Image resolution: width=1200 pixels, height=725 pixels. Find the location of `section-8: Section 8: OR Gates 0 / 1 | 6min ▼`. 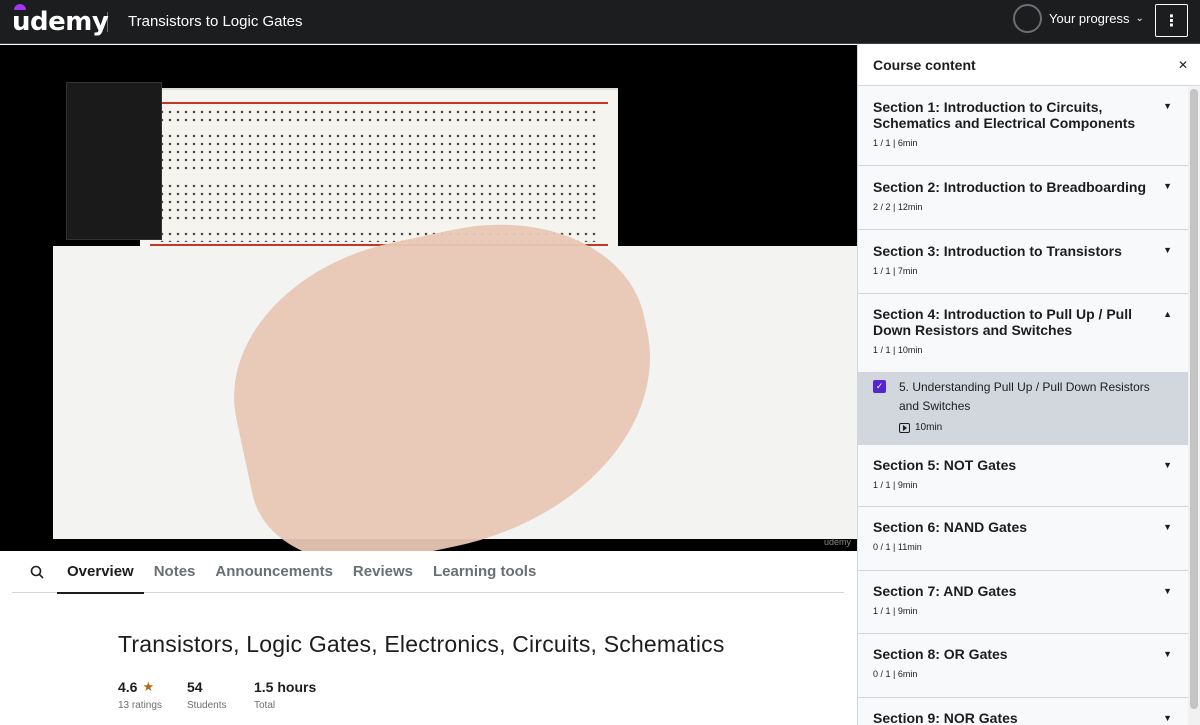

section-8: Section 8: OR Gates 0 / 1 | 6min ▼ is located at coordinates (1023, 666).